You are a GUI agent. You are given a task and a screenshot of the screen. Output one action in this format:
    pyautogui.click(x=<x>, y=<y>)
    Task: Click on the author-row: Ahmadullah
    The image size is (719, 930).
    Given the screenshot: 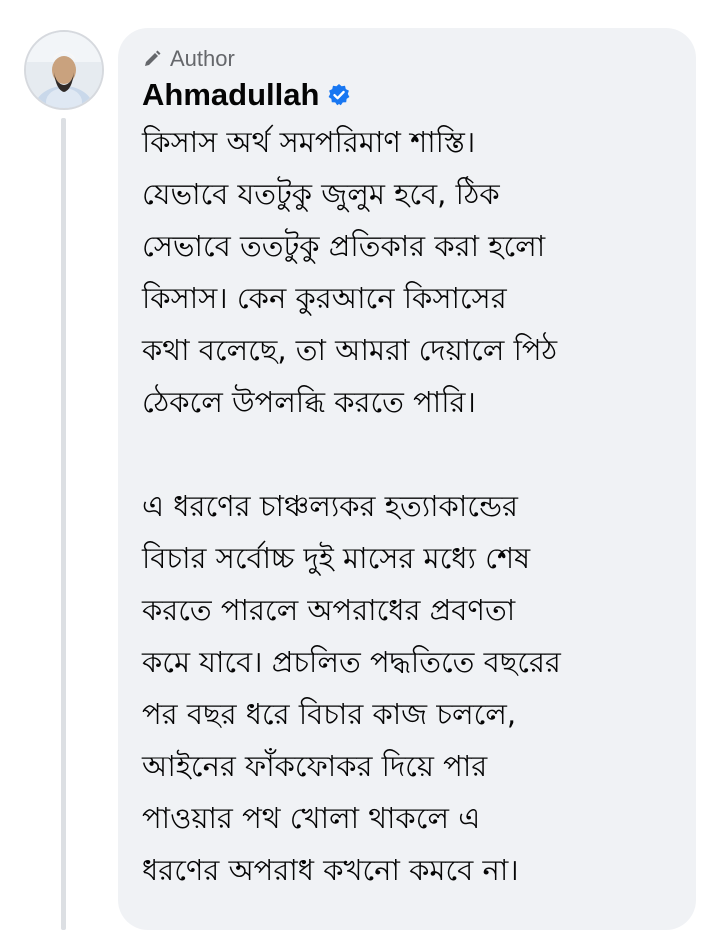 What is the action you would take?
    pyautogui.click(x=408, y=95)
    